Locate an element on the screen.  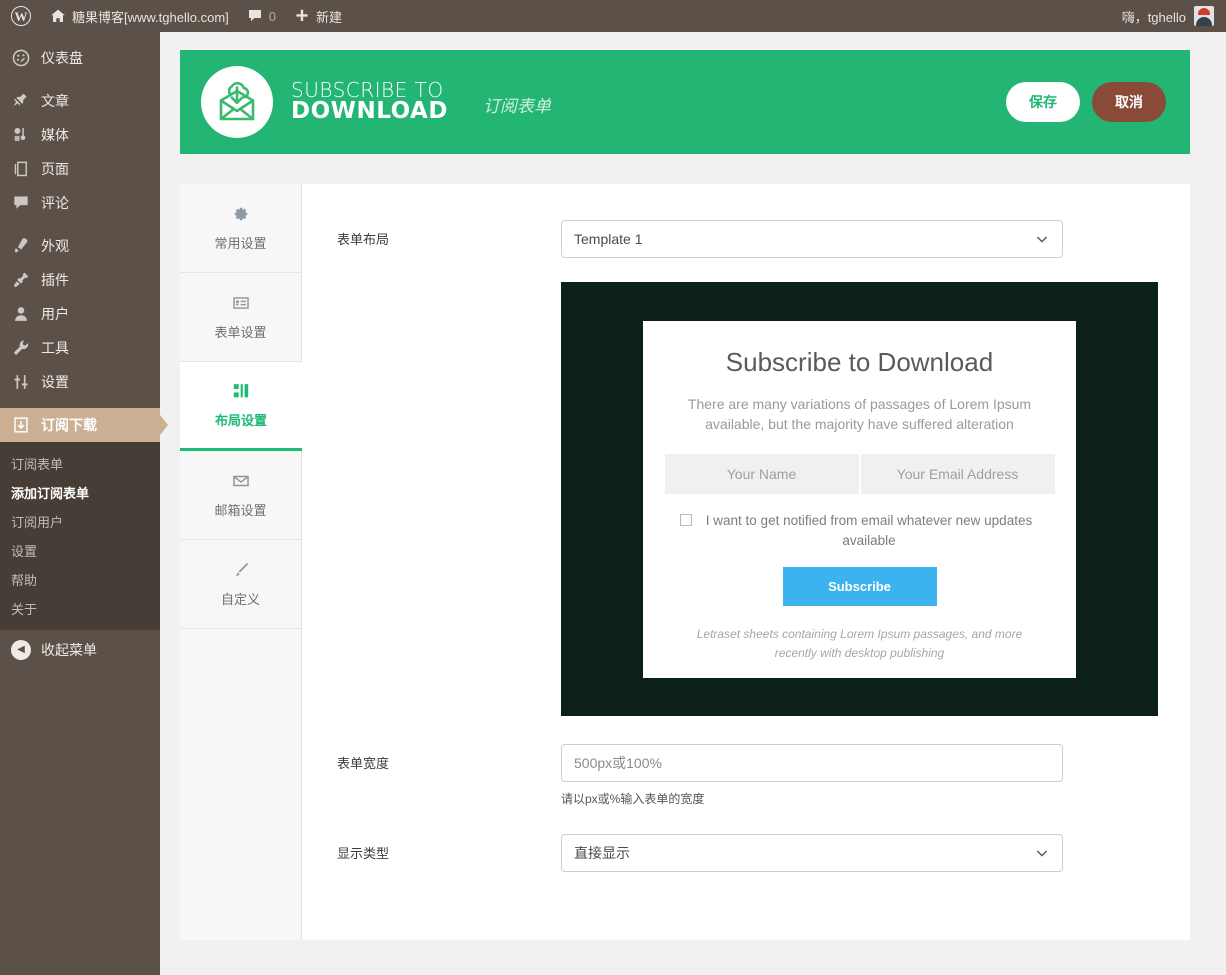
subscribe-download-logo-icon is located at coordinates (237, 102).